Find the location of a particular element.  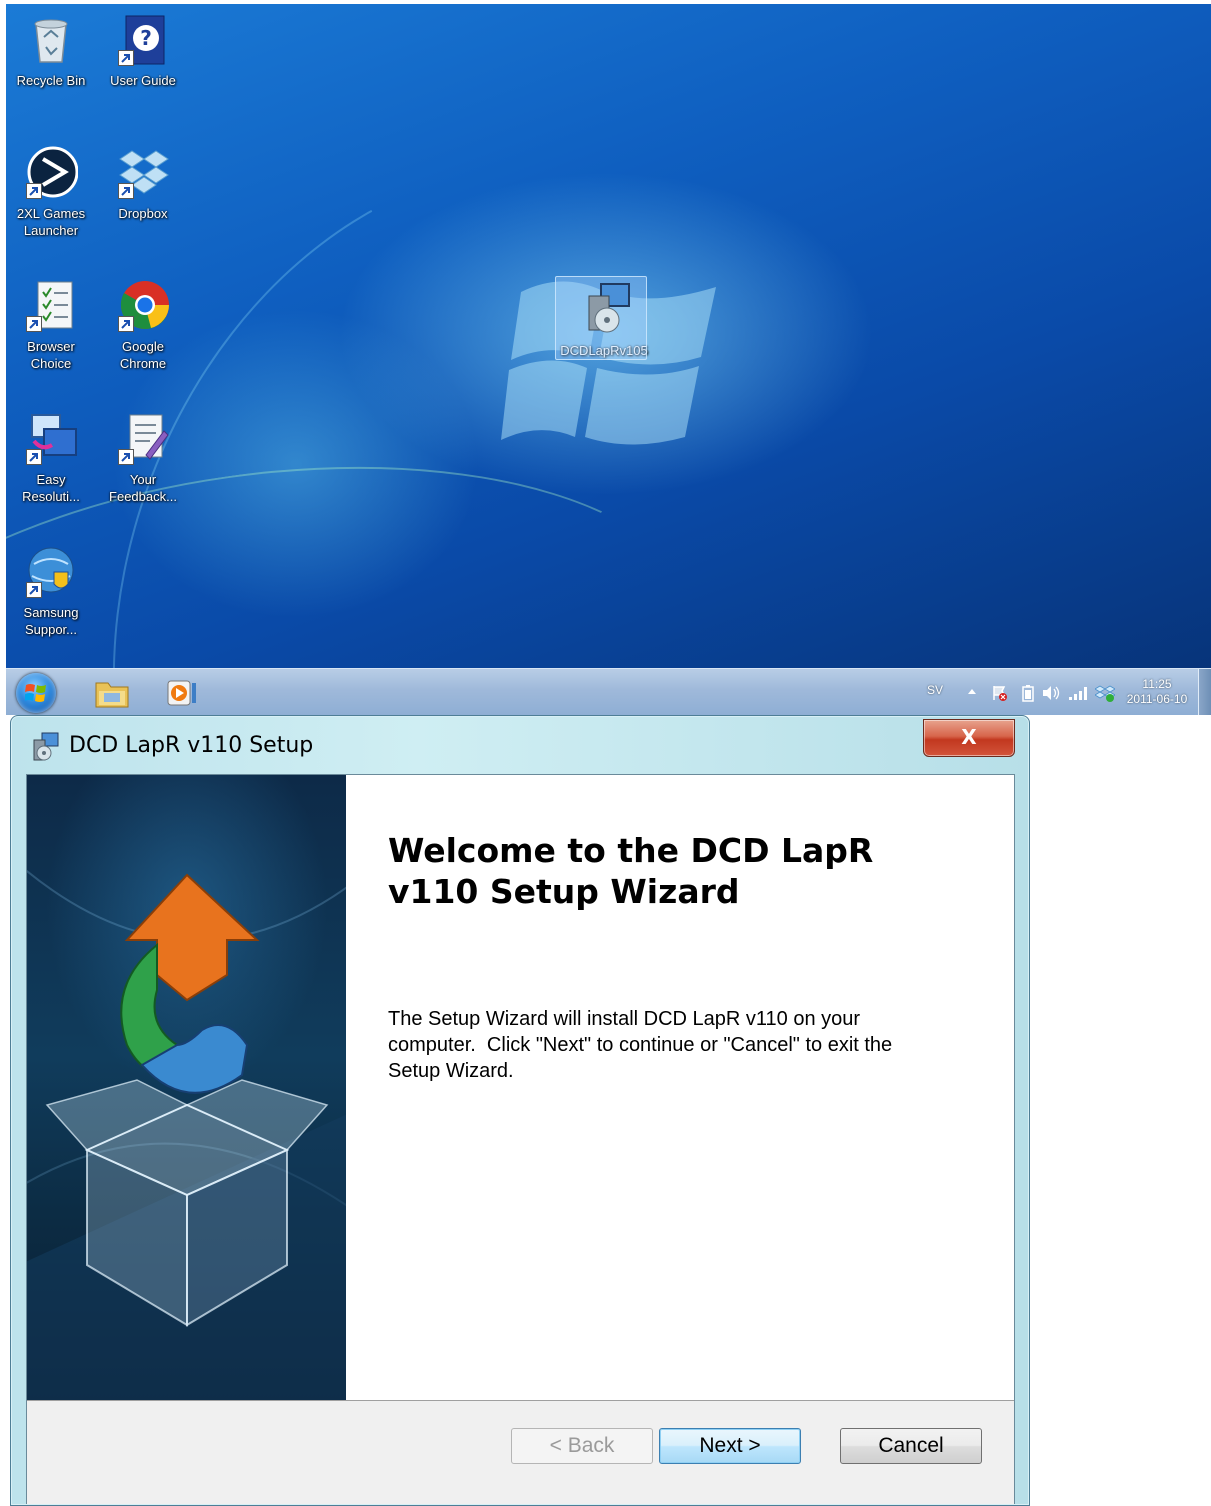

desktop-icon-label: Dropbox is located at coordinates (143, 213).